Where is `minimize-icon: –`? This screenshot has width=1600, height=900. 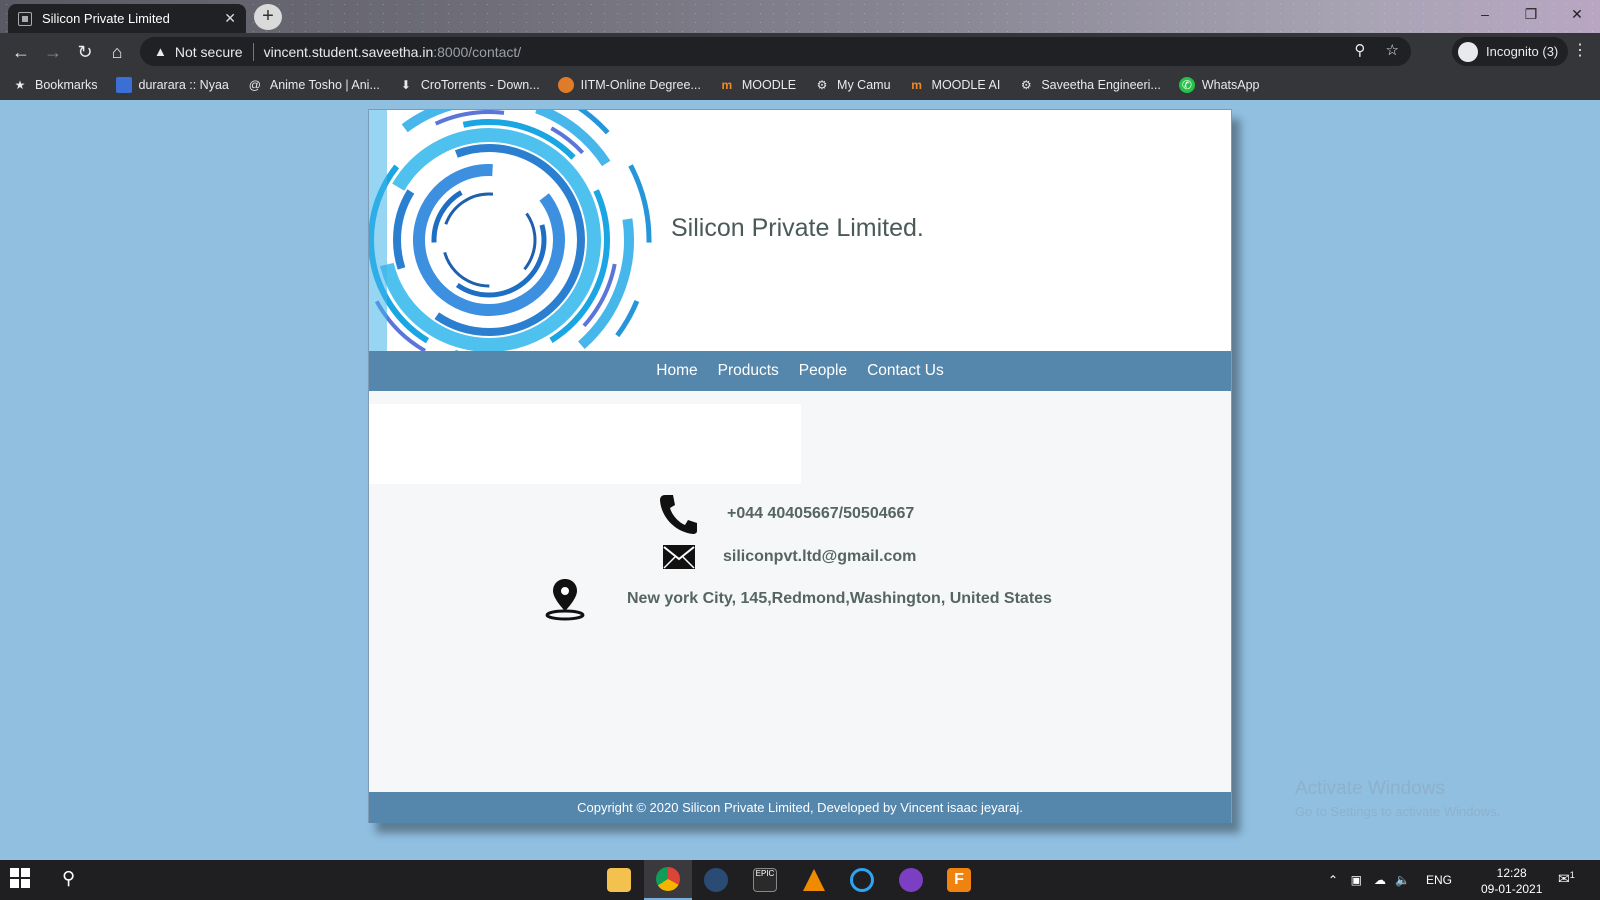
minimize-icon: – is located at coordinates (1485, 15).